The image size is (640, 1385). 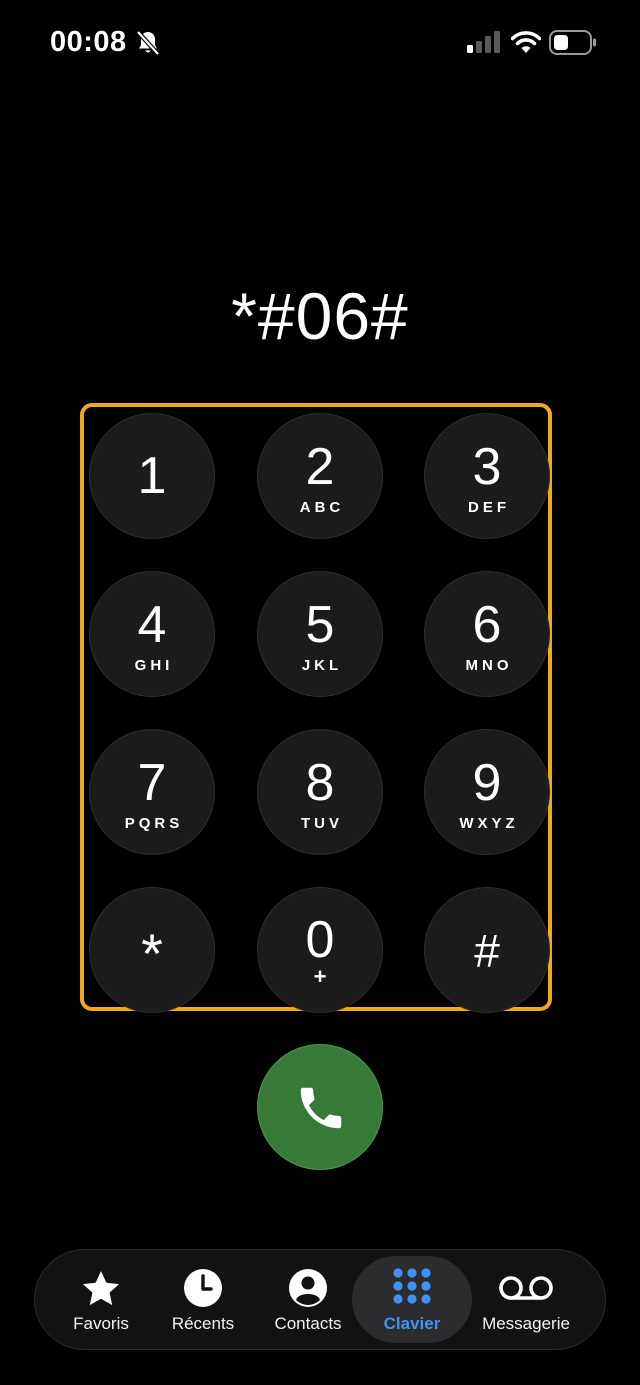 What do you see at coordinates (88, 42) in the screenshot?
I see `status-time: 00:08` at bounding box center [88, 42].